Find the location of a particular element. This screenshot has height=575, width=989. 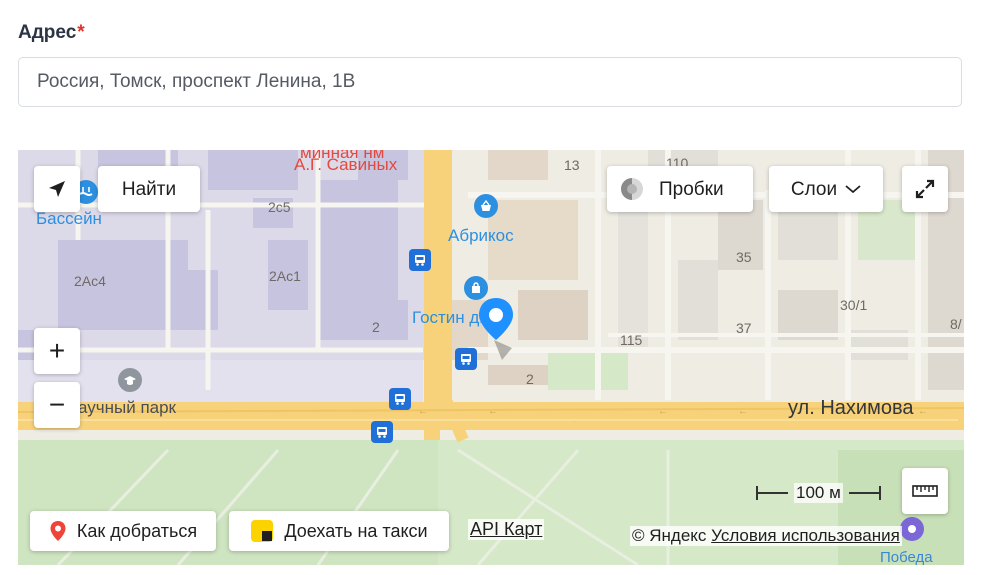

route-button-label: Как добраться is located at coordinates (137, 531).